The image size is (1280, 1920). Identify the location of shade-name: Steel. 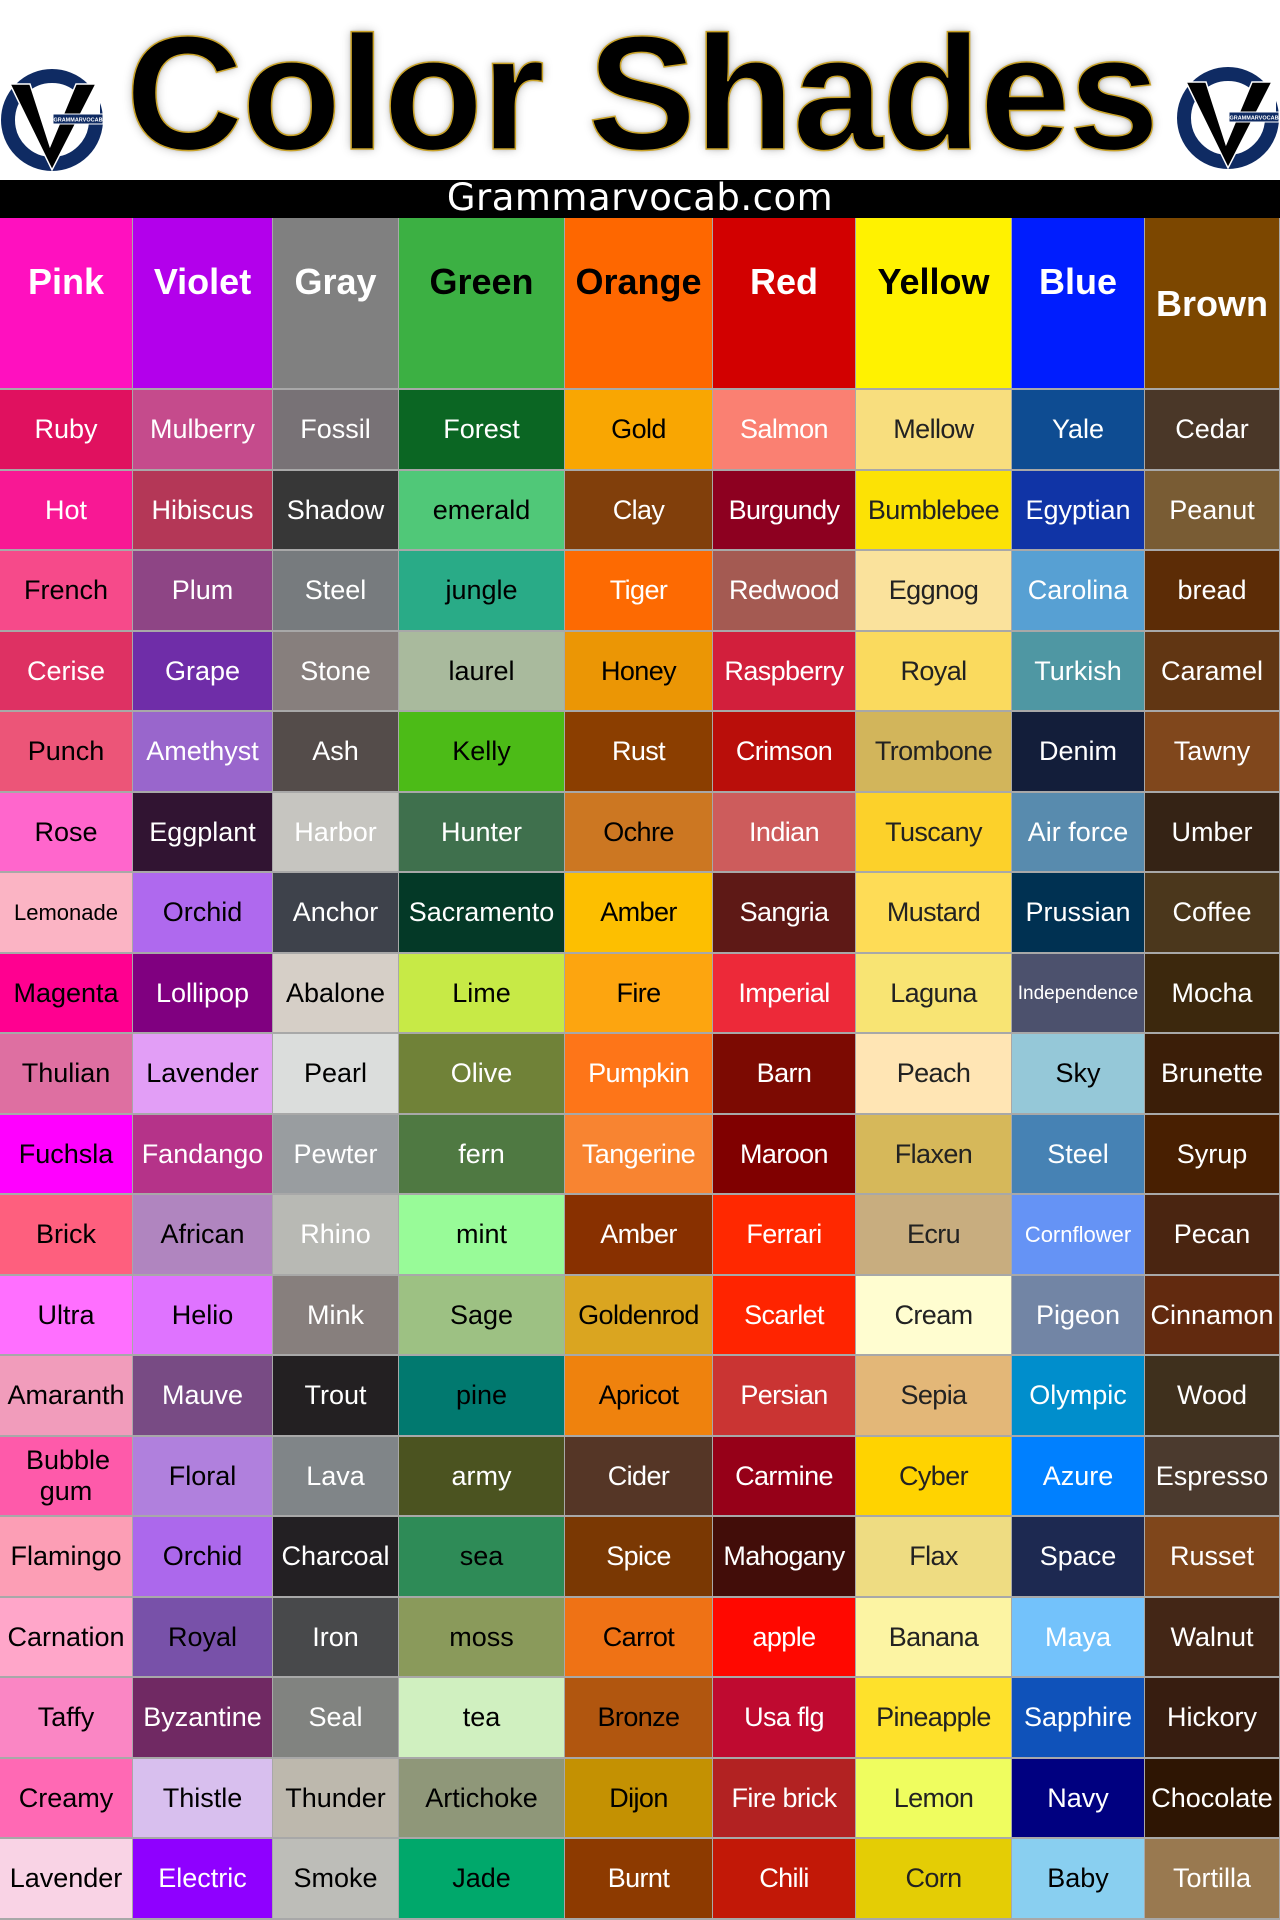
(335, 590).